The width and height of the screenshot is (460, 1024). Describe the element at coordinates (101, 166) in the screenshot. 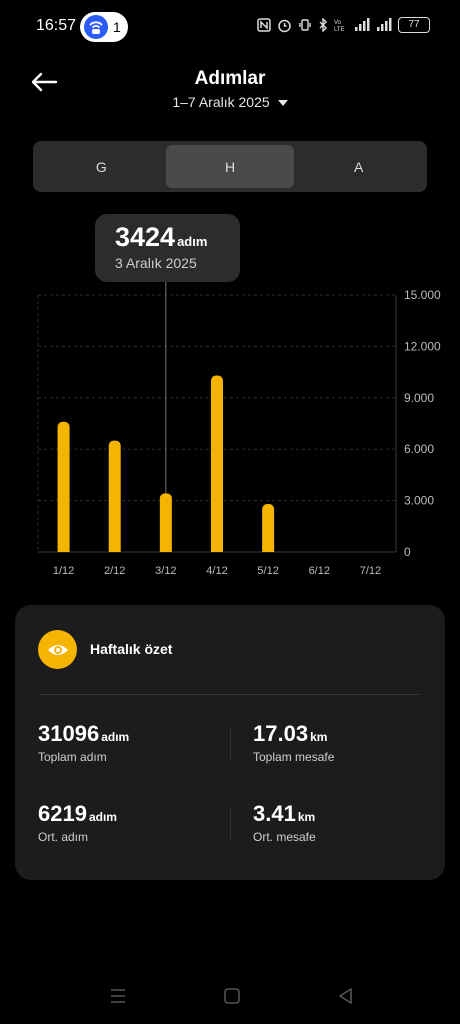

I see `tab-day: G` at that location.